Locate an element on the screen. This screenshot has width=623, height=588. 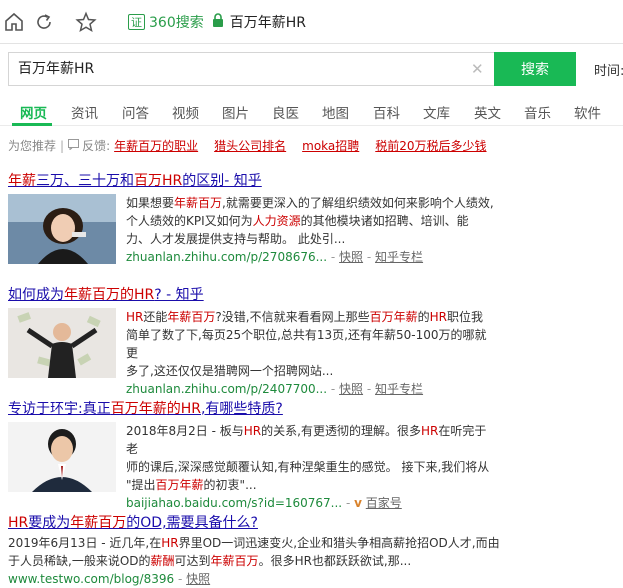
tab-baike: 百科 is located at coordinates (386, 112).